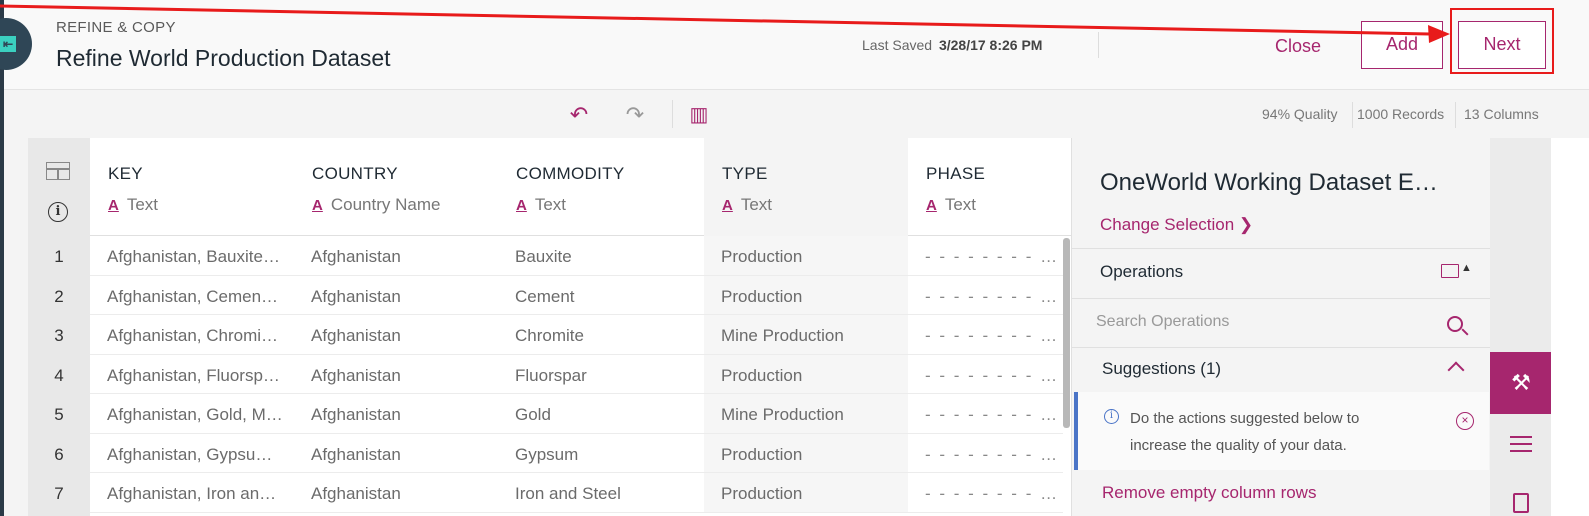 This screenshot has height=516, width=1589. What do you see at coordinates (601, 295) in the screenshot?
I see `cell-commodity: Cement` at bounding box center [601, 295].